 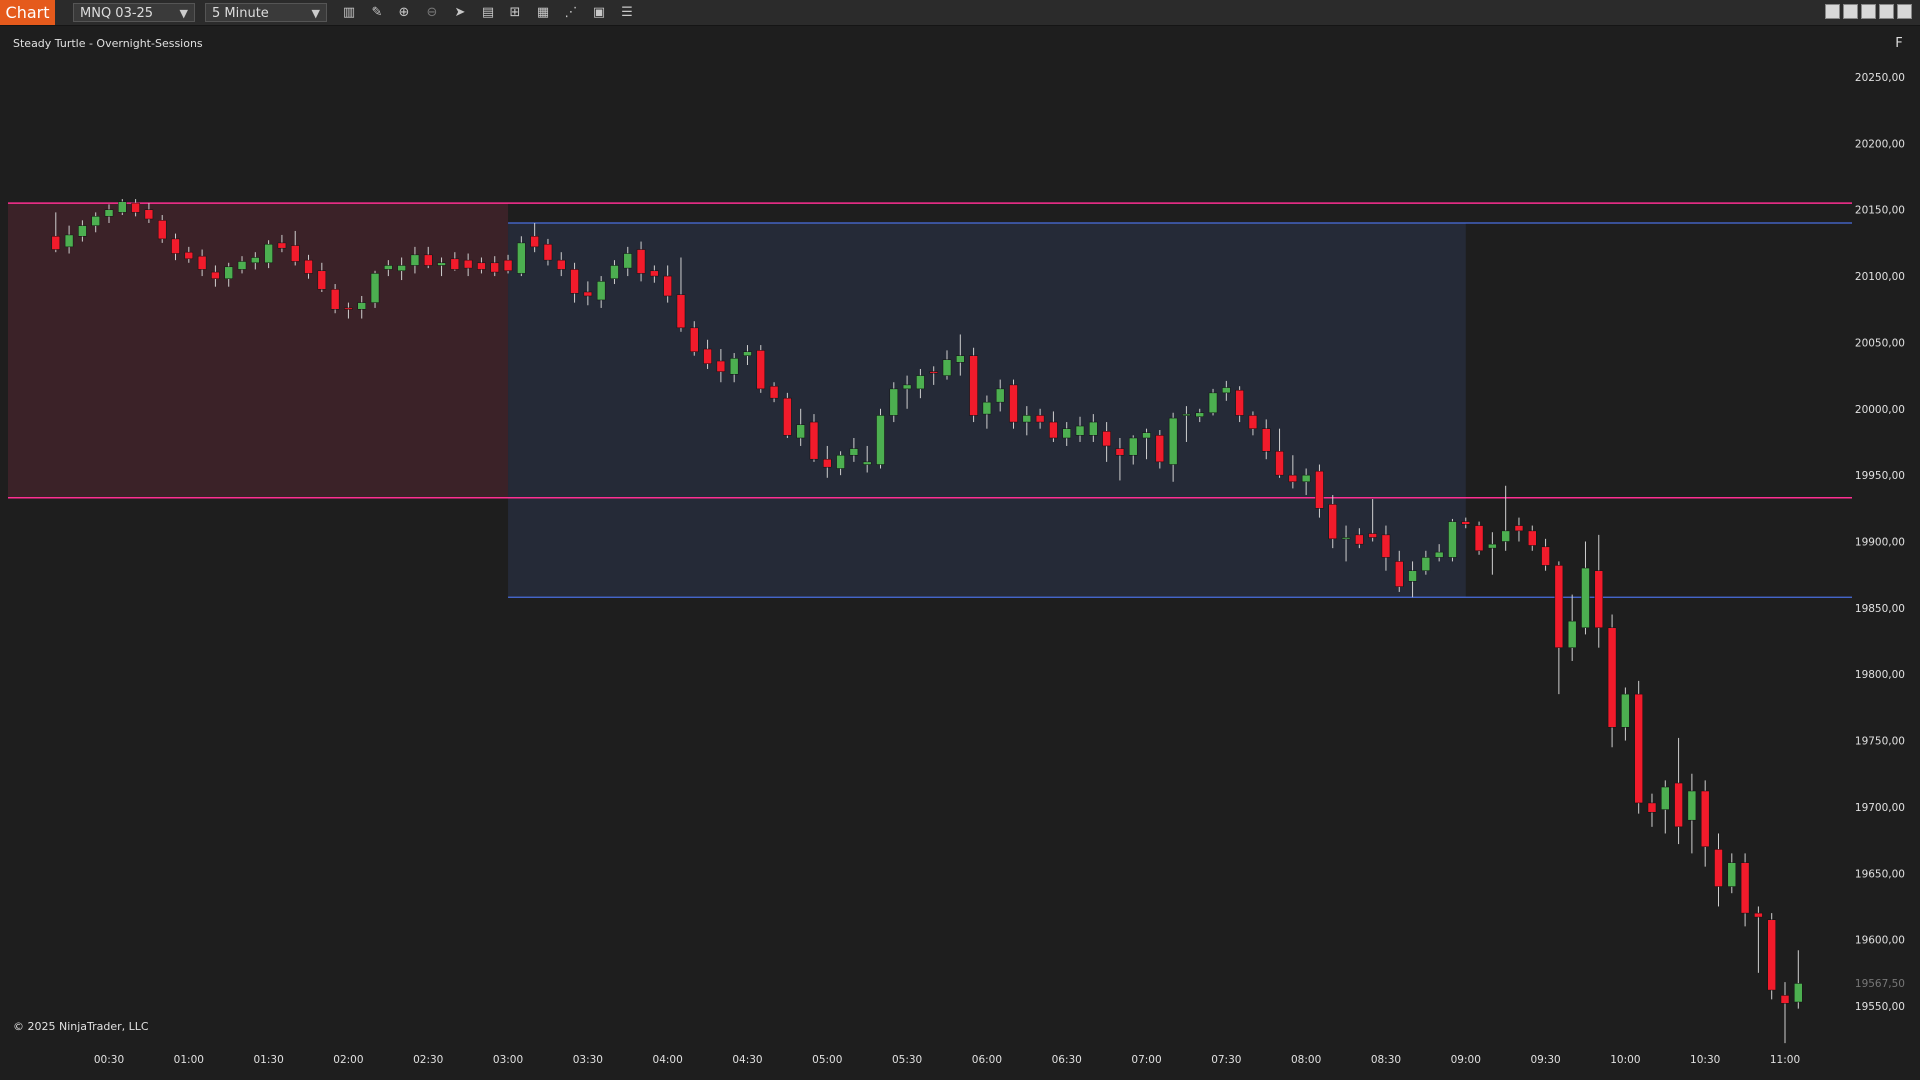 I want to click on y-tick-label: 20150,00, so click(x=1880, y=211).